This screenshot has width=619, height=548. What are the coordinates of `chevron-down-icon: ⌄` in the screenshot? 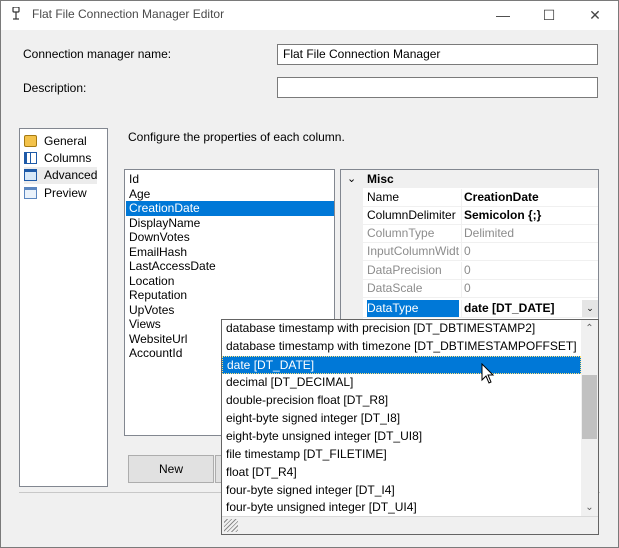 It's located at (590, 308).